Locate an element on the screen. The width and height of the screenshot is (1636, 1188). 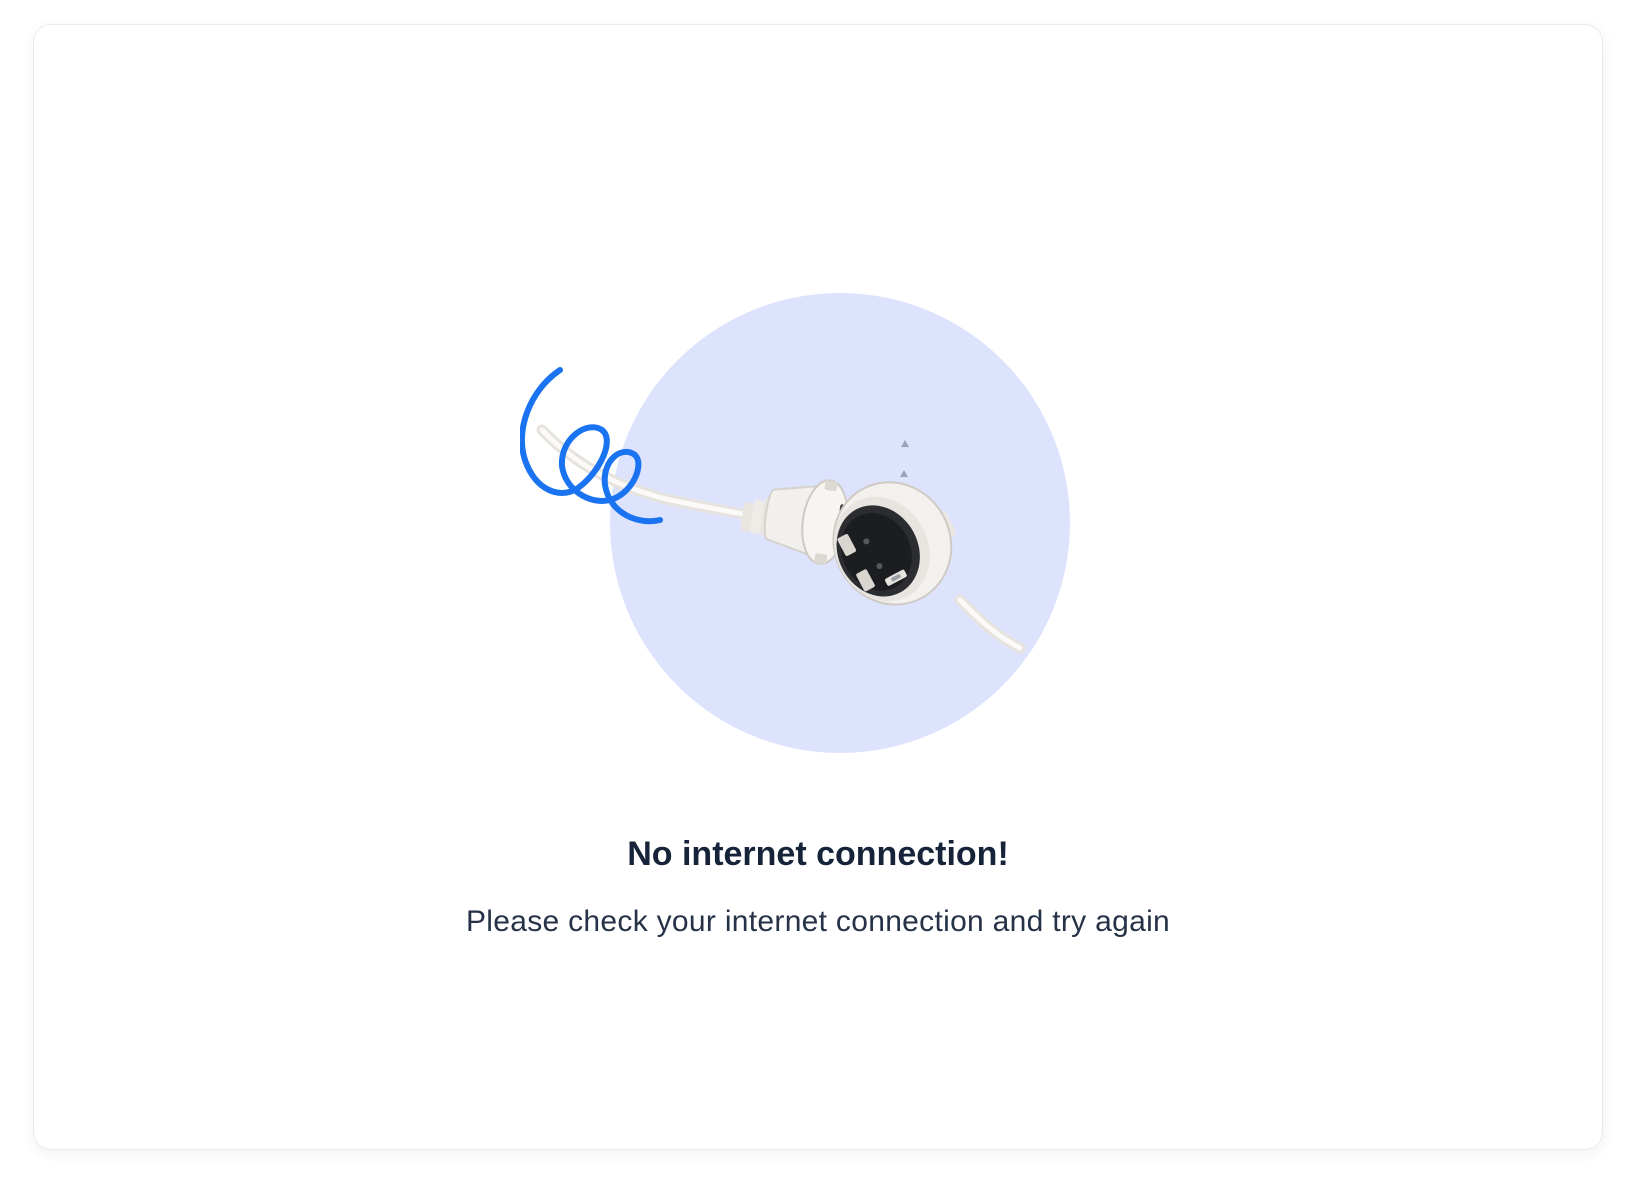
page-title: No internet connection! is located at coordinates (818, 854).